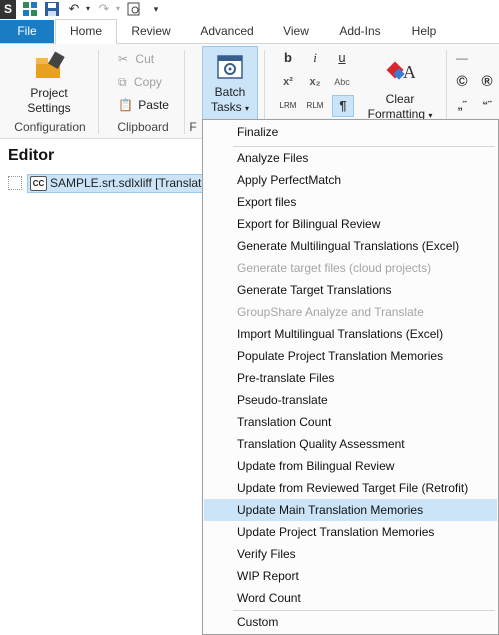 The width and height of the screenshot is (499, 635). Describe the element at coordinates (230, 92) in the screenshot. I see `batch-tasks-label-1: Batch` at that location.